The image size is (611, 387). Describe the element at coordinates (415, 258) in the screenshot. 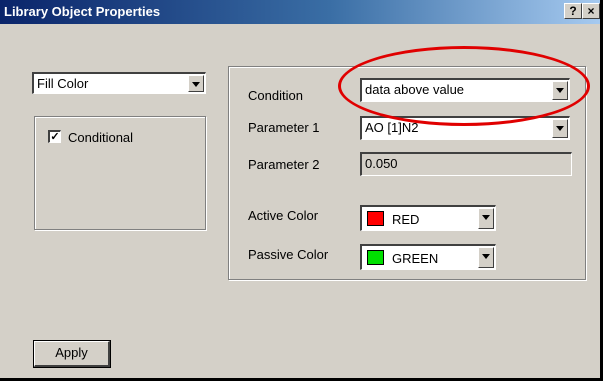

I see `passive-color-value: GREEN` at that location.